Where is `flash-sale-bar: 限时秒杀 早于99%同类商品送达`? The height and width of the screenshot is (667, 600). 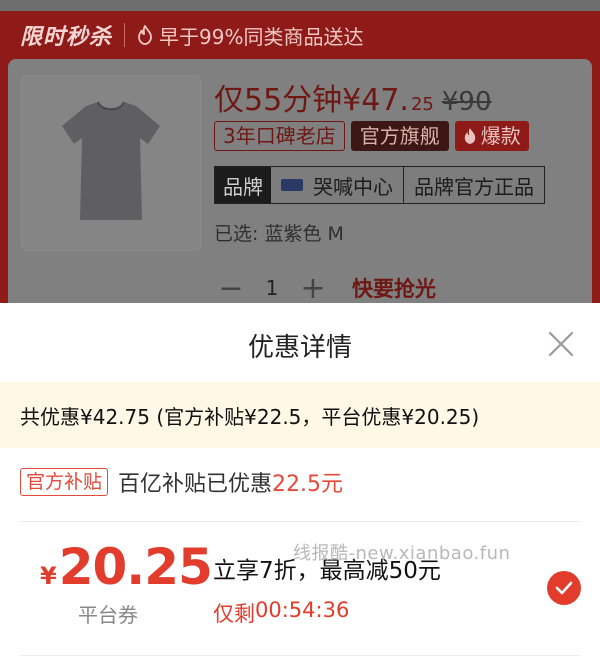 flash-sale-bar: 限时秒杀 早于99%同类商品送达 is located at coordinates (300, 35).